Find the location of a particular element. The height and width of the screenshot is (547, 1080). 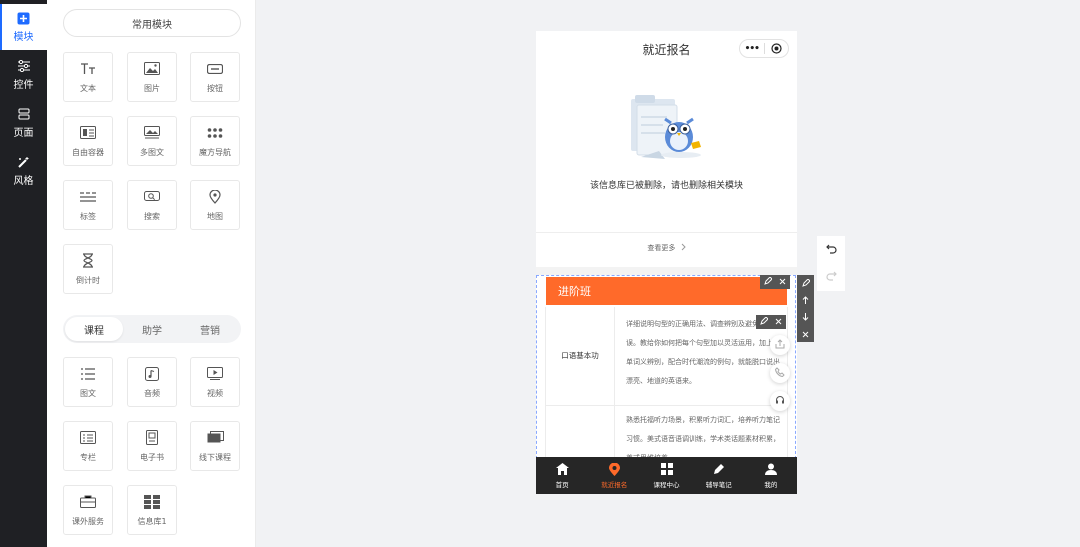

module-toolbar is located at coordinates (775, 282).